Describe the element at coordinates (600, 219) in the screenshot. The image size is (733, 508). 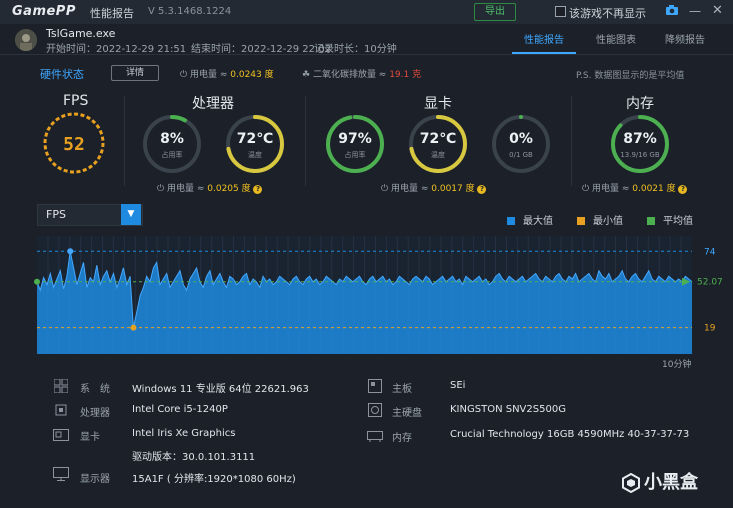
I see `legend-min: 最小值` at that location.